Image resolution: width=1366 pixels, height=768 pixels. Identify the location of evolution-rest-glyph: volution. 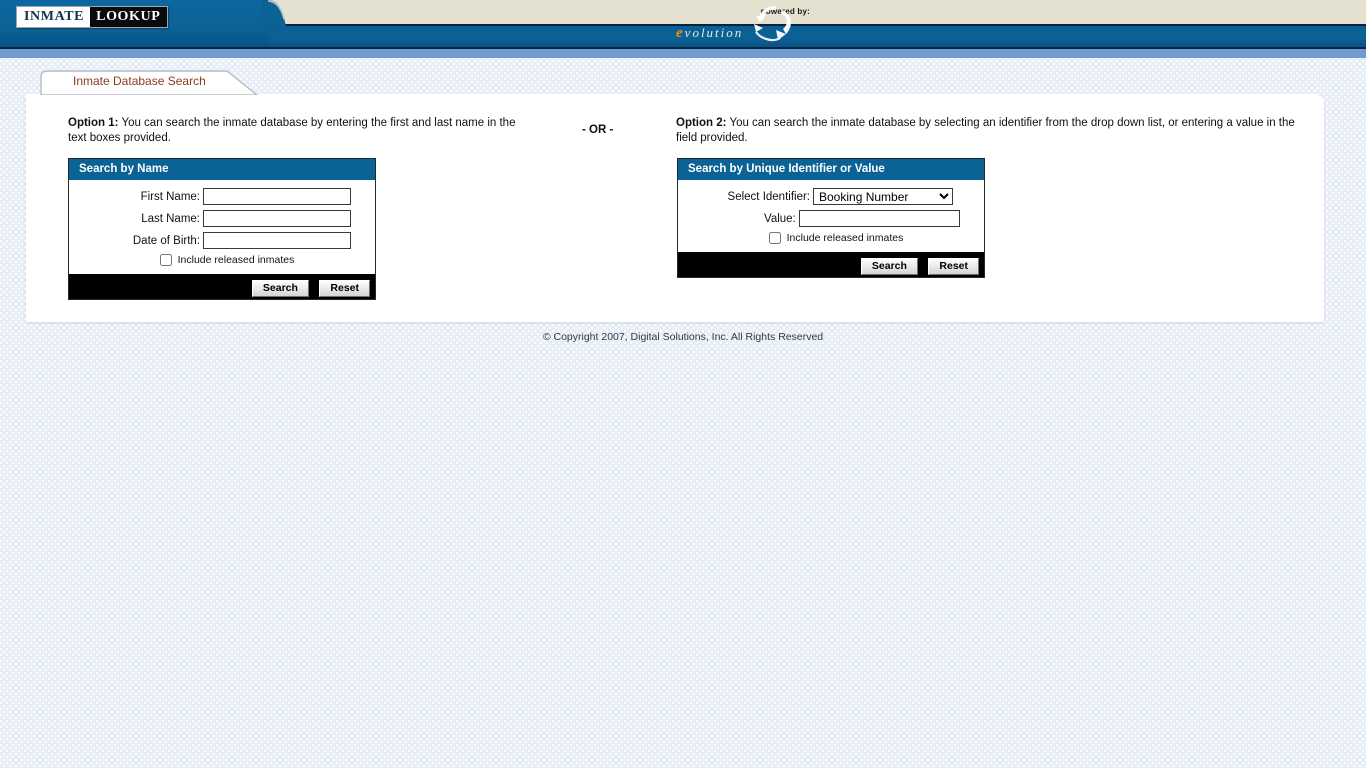
(714, 32).